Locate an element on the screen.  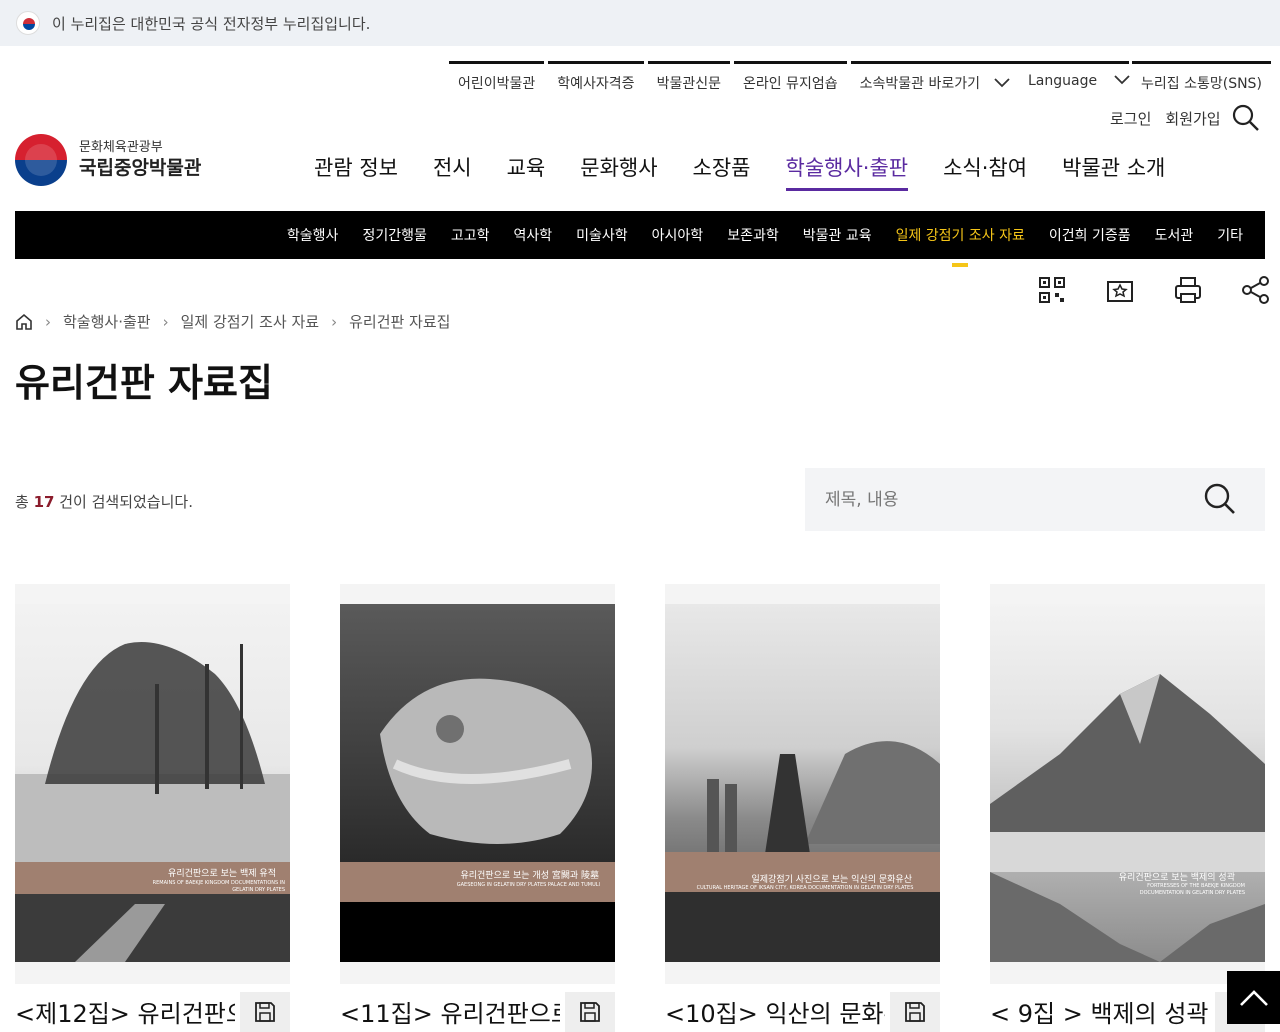
nav-exhibition: 전시 is located at coordinates (452, 171).